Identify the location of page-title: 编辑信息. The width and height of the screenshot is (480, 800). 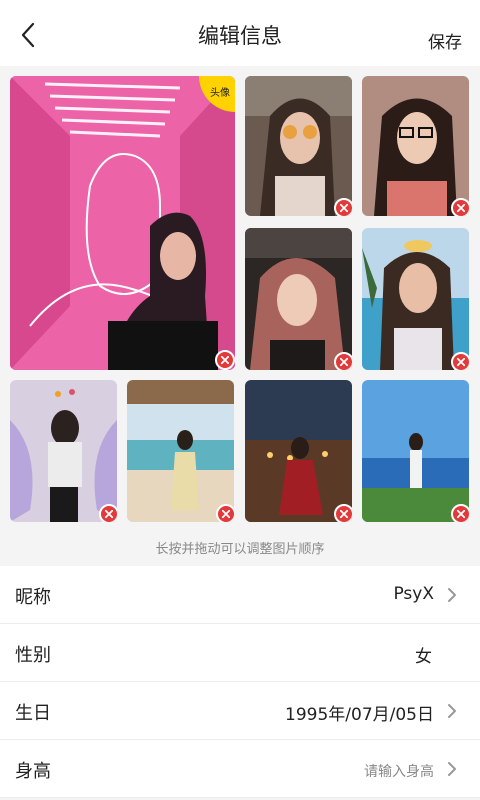
(240, 36).